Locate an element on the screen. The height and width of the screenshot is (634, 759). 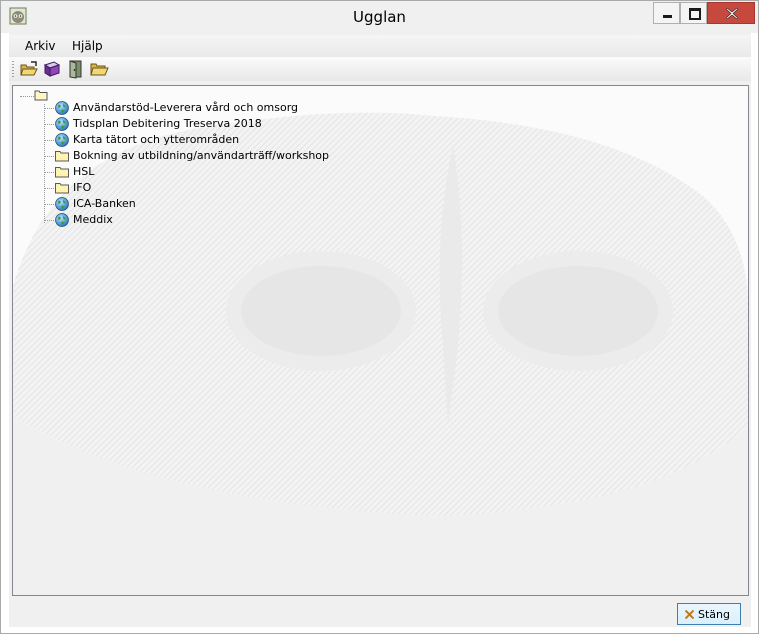
menu-hjalp: Hjälp is located at coordinates (87, 46).